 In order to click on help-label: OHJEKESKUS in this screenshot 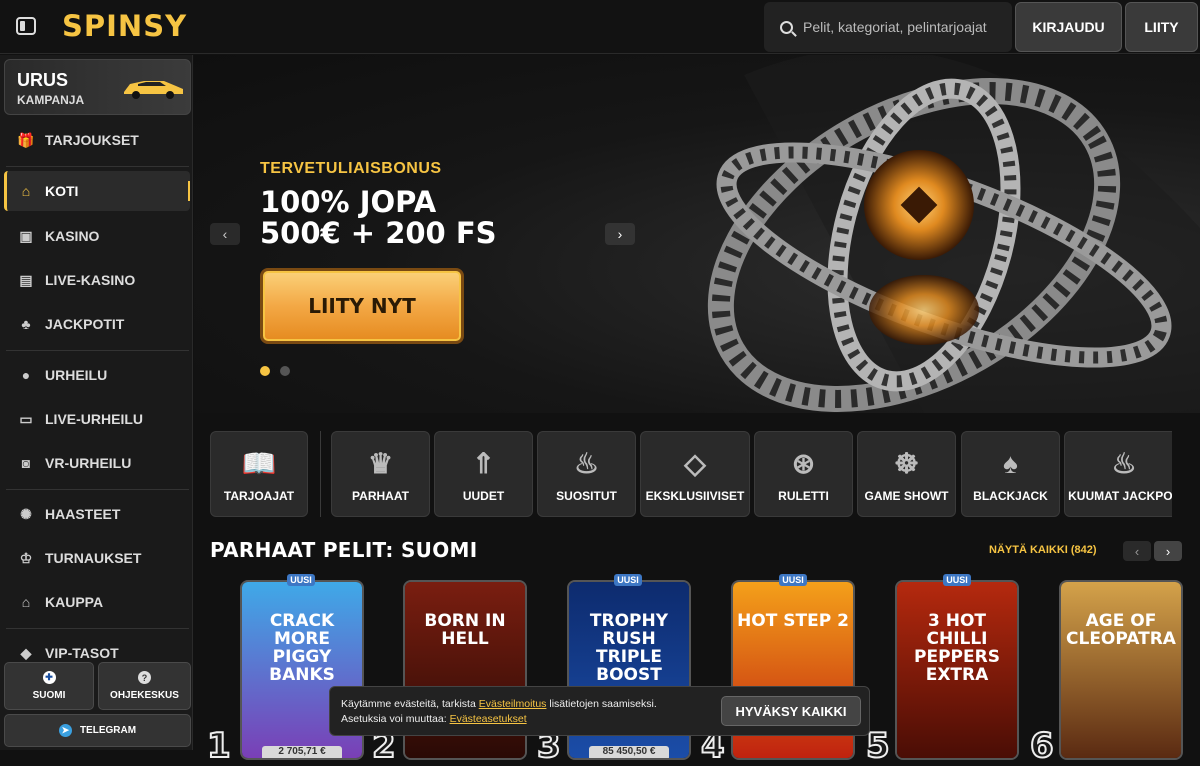, I will do `click(144, 695)`.